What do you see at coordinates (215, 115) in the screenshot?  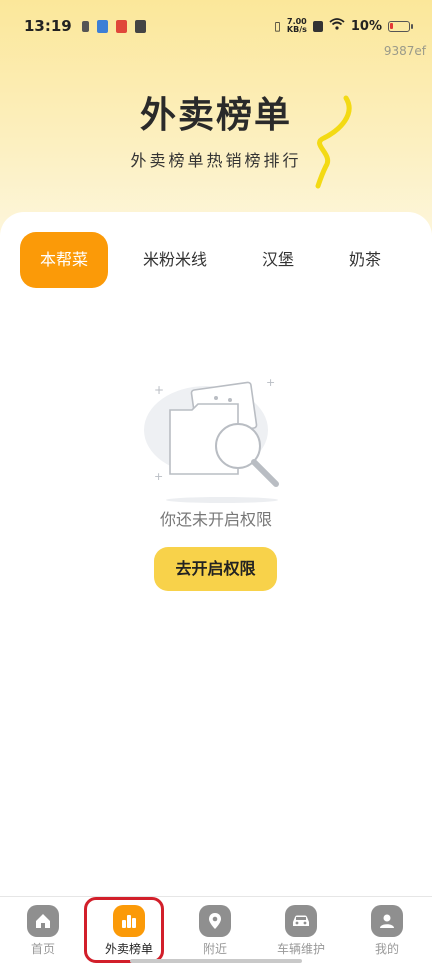 I see `page-title: 外卖榜单` at bounding box center [215, 115].